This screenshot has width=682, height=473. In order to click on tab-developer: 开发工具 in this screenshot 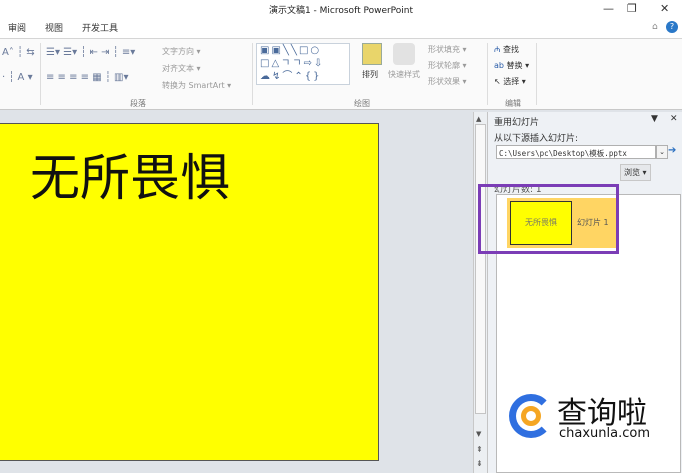, I will do `click(100, 27)`.